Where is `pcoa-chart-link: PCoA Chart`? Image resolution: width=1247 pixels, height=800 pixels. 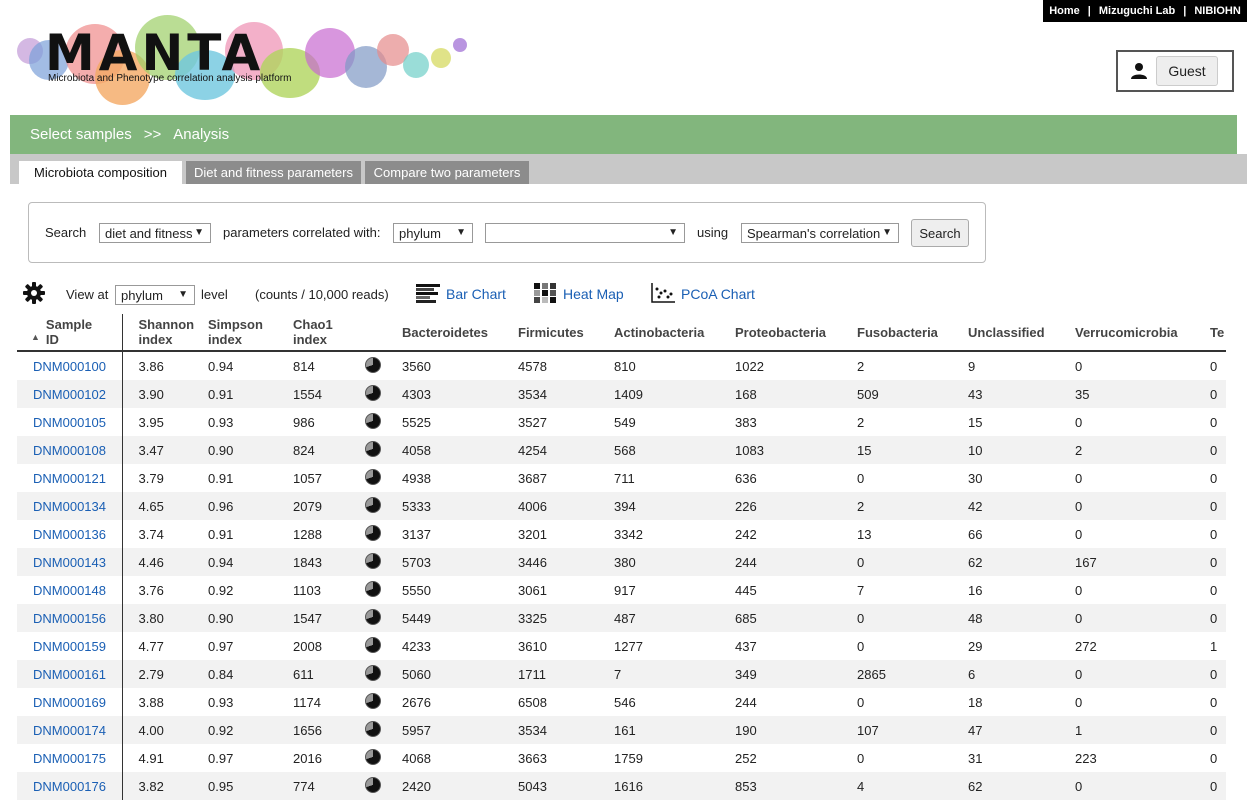
pcoa-chart-link: PCoA Chart is located at coordinates (718, 294).